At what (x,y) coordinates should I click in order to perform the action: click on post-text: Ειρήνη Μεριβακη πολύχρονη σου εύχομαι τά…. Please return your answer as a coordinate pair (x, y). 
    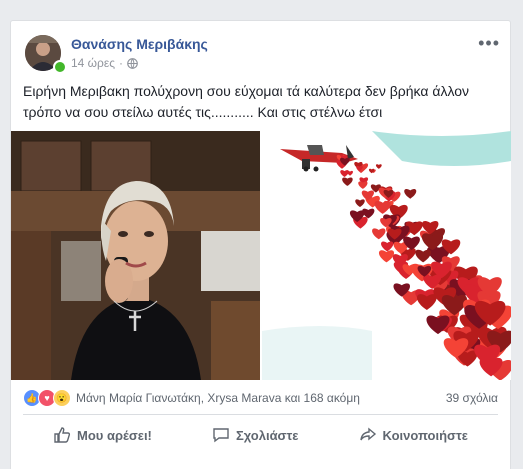
    Looking at the image, I should click on (246, 101).